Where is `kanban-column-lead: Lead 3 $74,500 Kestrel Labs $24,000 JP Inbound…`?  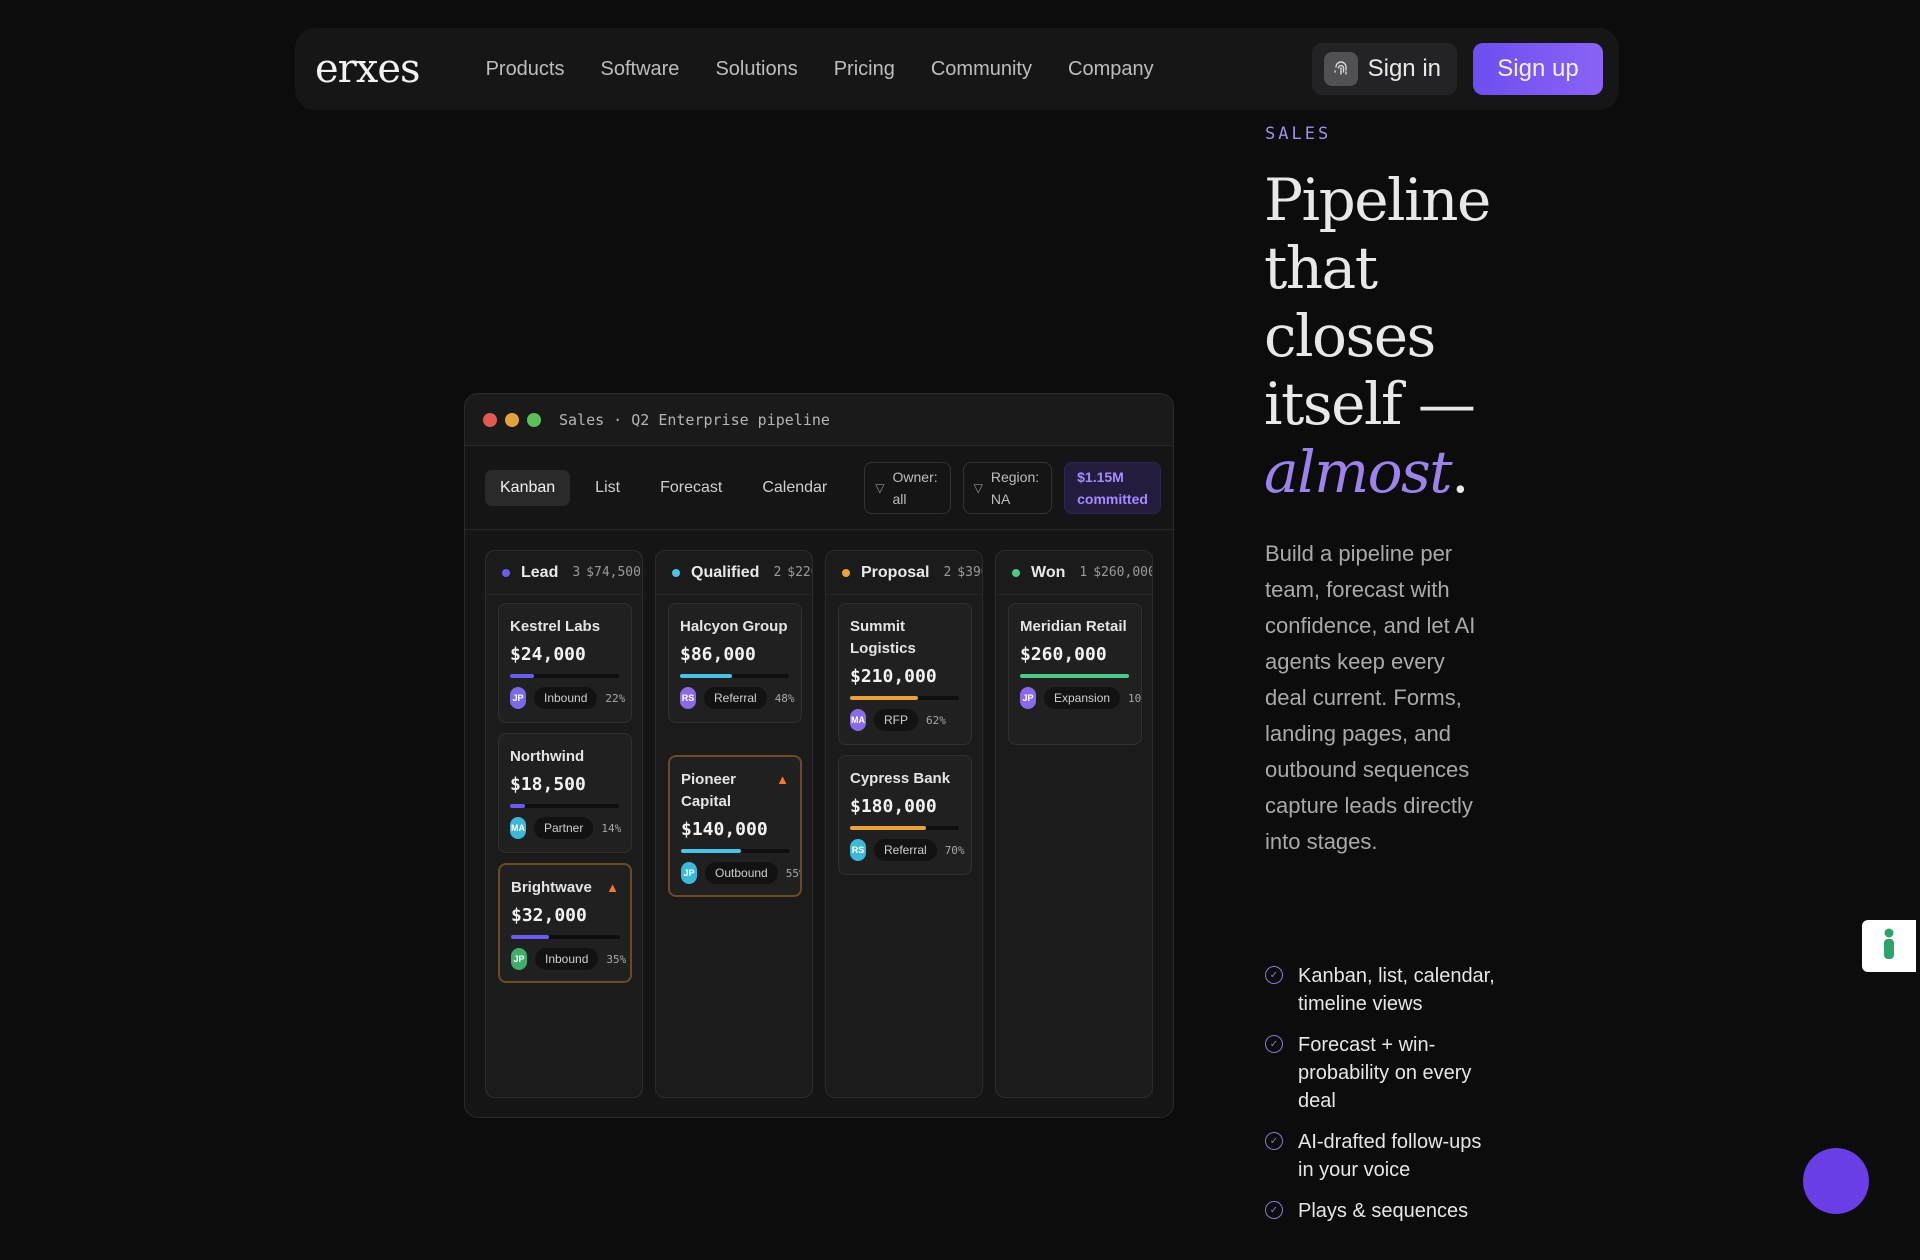
kanban-column-lead: Lead 3 $74,500 Kestrel Labs $24,000 JP Inbound… is located at coordinates (564, 824).